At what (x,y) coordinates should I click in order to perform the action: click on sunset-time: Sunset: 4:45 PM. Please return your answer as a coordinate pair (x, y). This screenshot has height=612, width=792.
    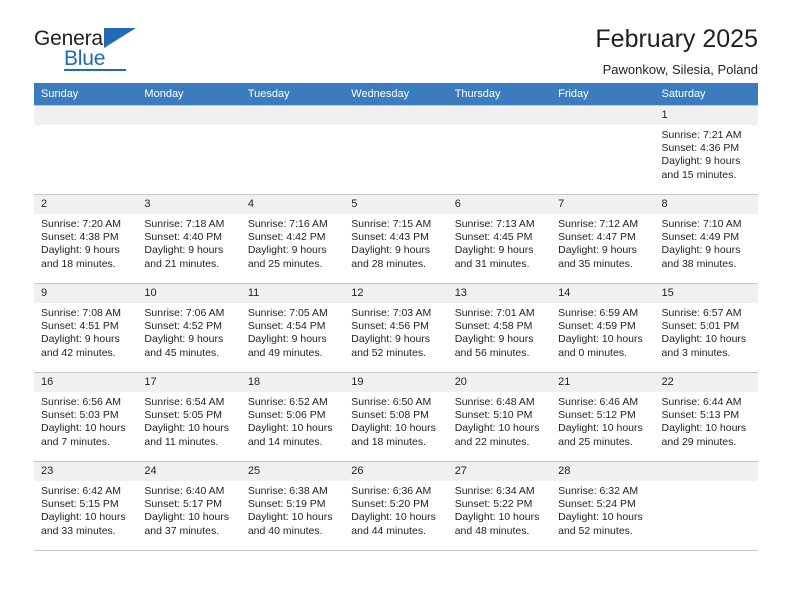
    Looking at the image, I should click on (493, 237).